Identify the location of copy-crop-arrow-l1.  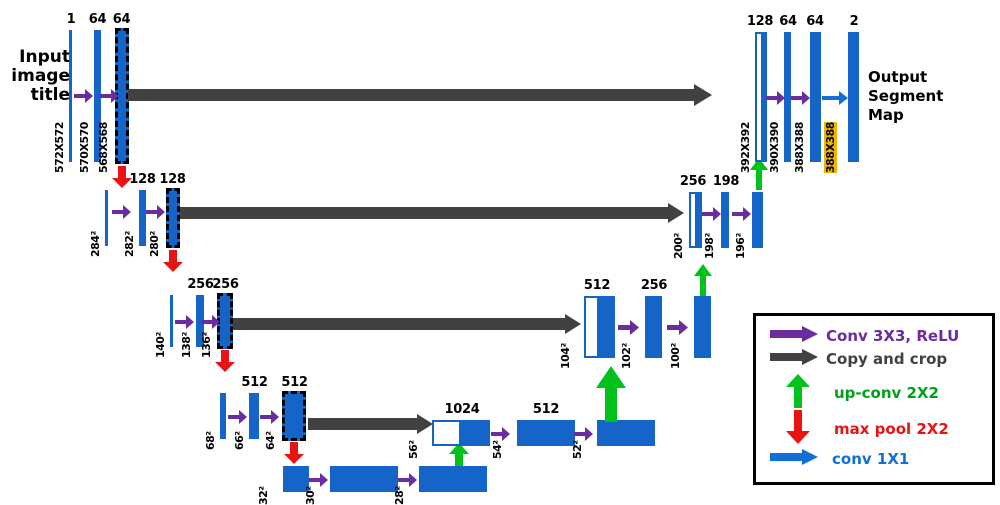
(420, 97).